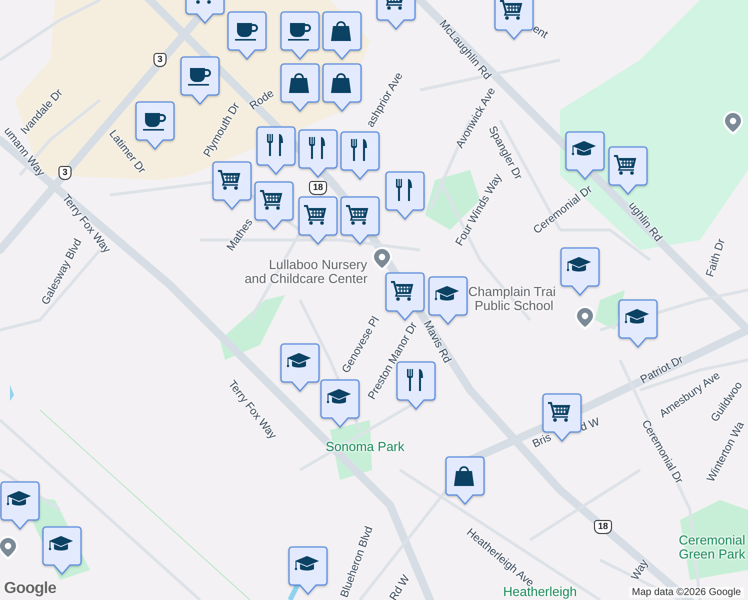 Image resolution: width=748 pixels, height=600 pixels. What do you see at coordinates (514, 306) in the screenshot?
I see `place-label: Public School` at bounding box center [514, 306].